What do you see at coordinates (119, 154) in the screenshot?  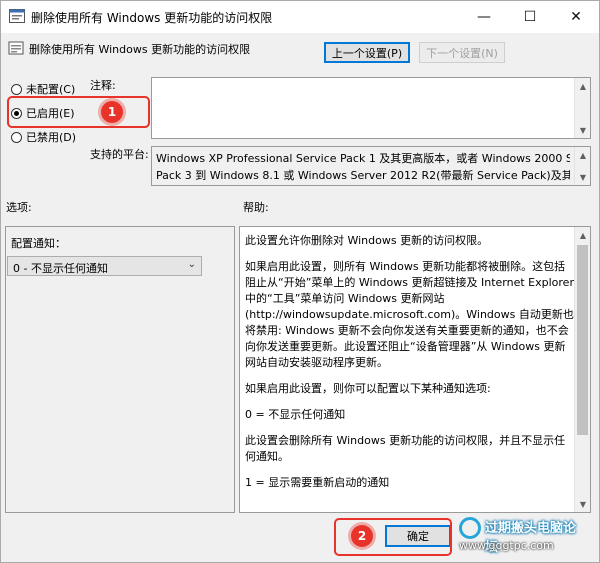 I see `platform-label: 支持的平台:` at bounding box center [119, 154].